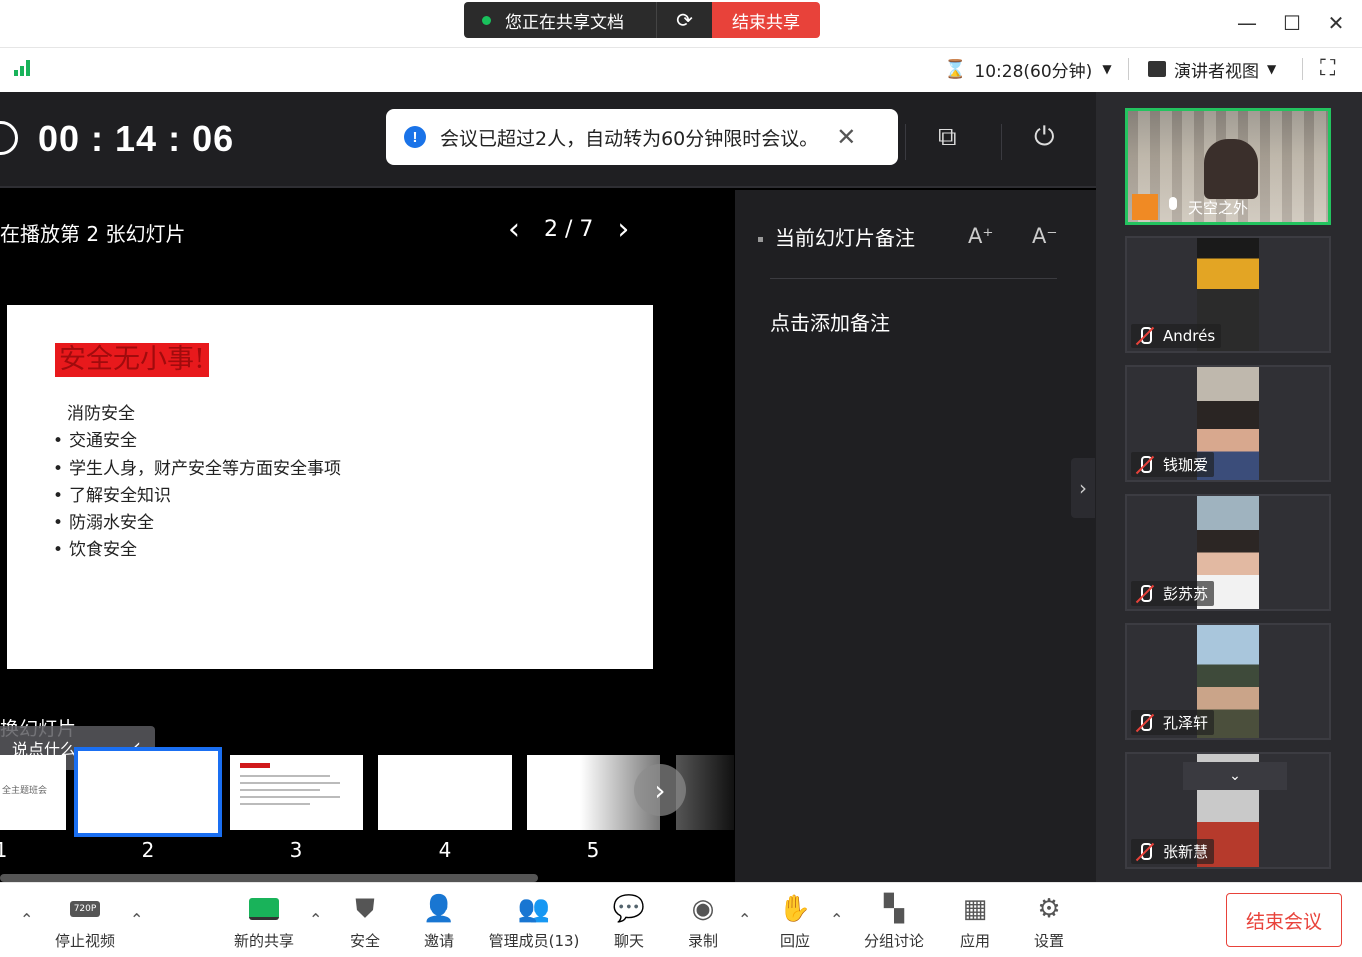 This screenshot has width=1362, height=957. What do you see at coordinates (1228, 552) in the screenshot?
I see `participant-tile: 彭苏苏` at bounding box center [1228, 552].